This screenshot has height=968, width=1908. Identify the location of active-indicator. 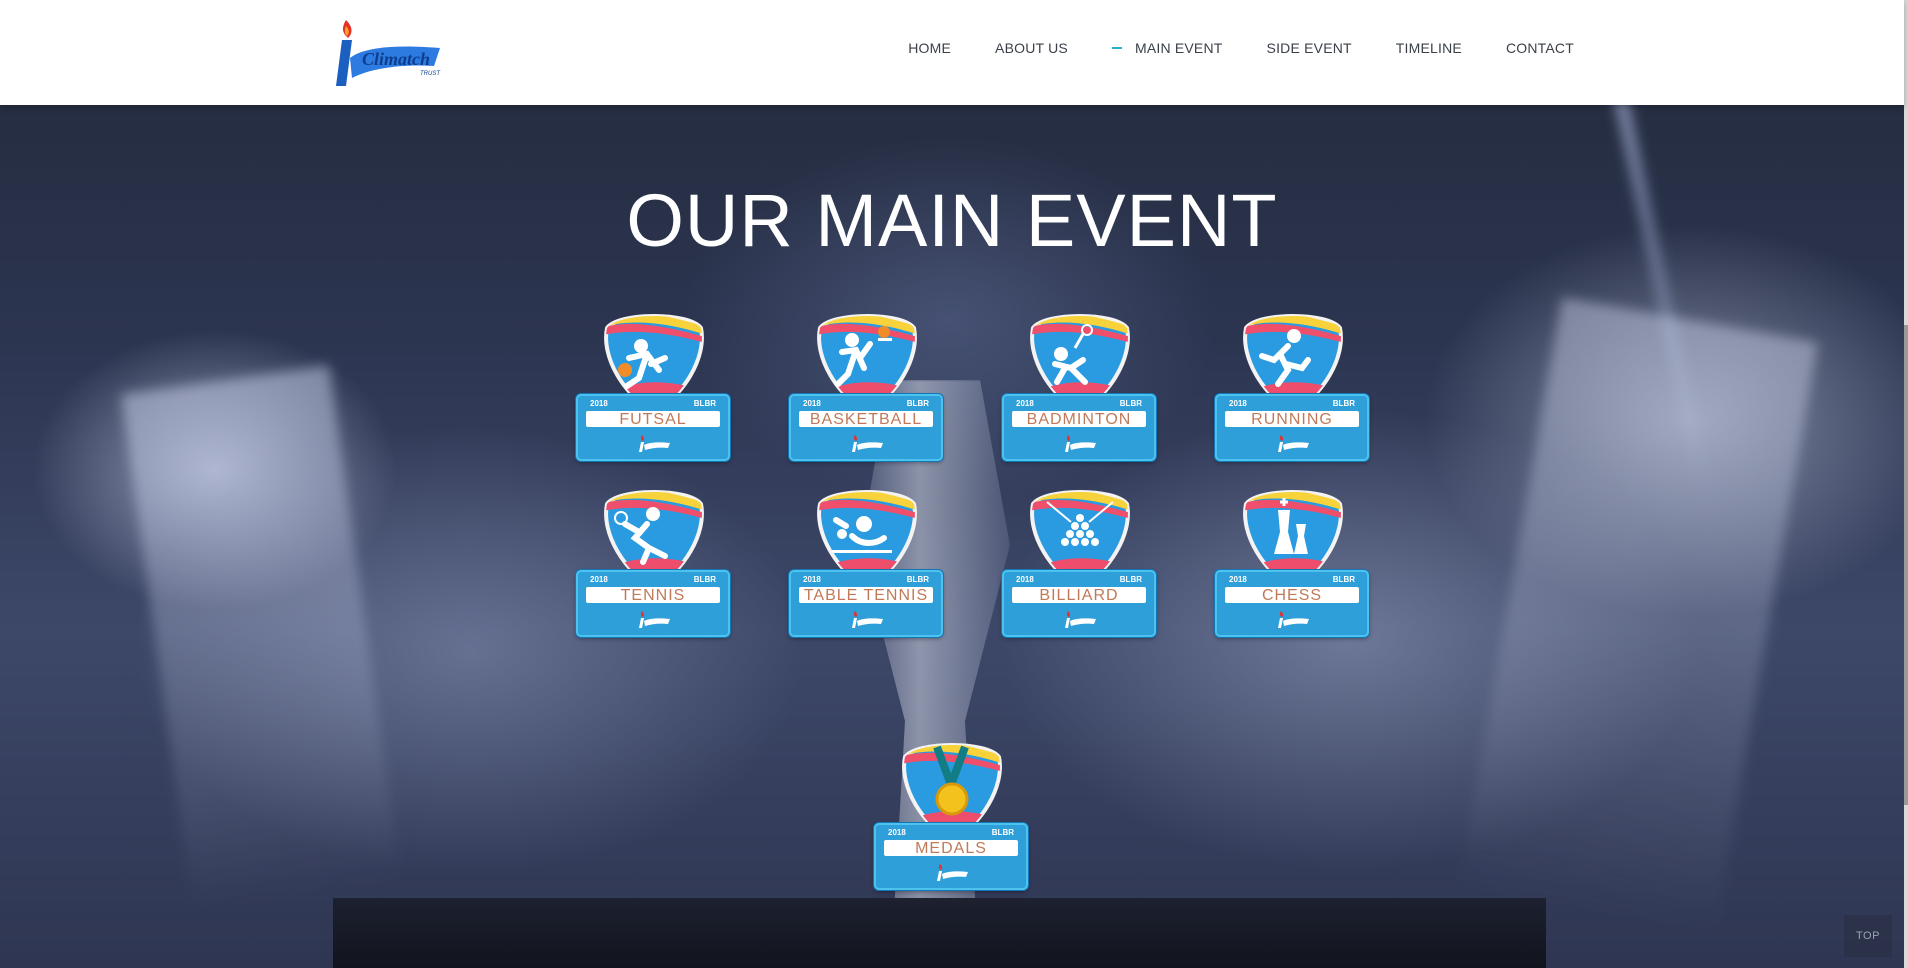
(1116, 48).